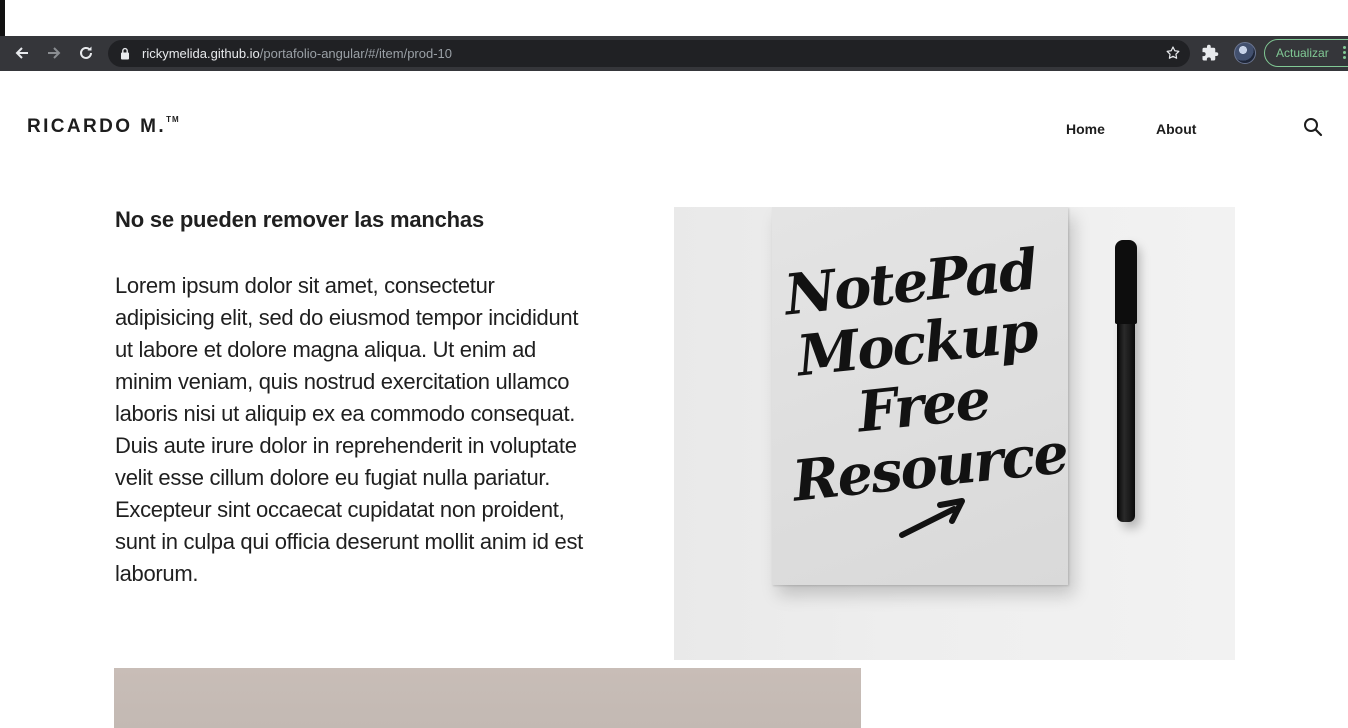 This screenshot has height=728, width=1348. Describe the element at coordinates (97, 126) in the screenshot. I see `brand-name: RICARDO M.` at that location.